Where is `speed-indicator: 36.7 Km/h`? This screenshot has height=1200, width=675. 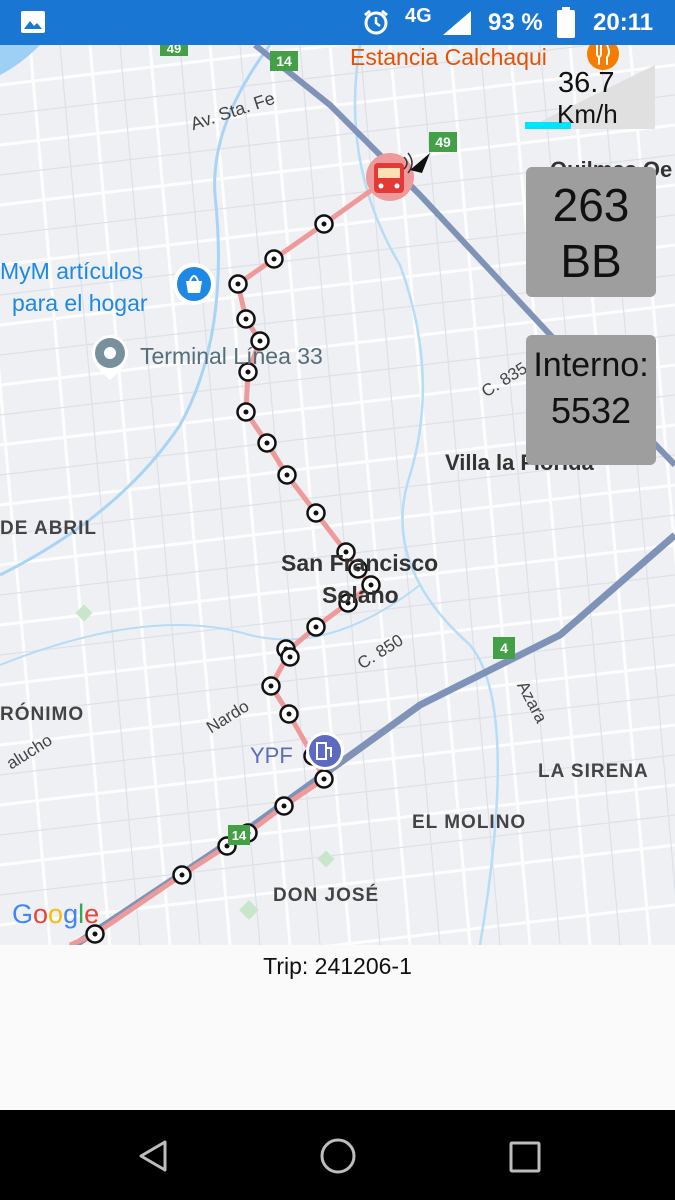
speed-indicator: 36.7 Km/h is located at coordinates (591, 98).